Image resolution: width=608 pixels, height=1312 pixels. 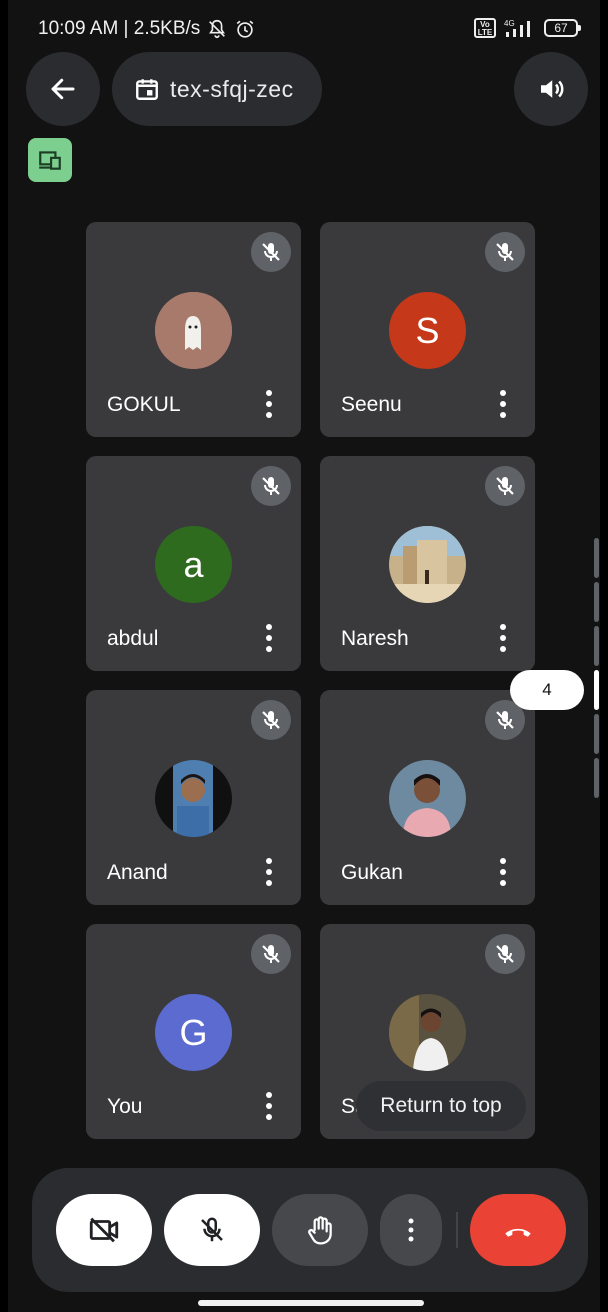 I want to click on avatar: a, so click(x=193, y=564).